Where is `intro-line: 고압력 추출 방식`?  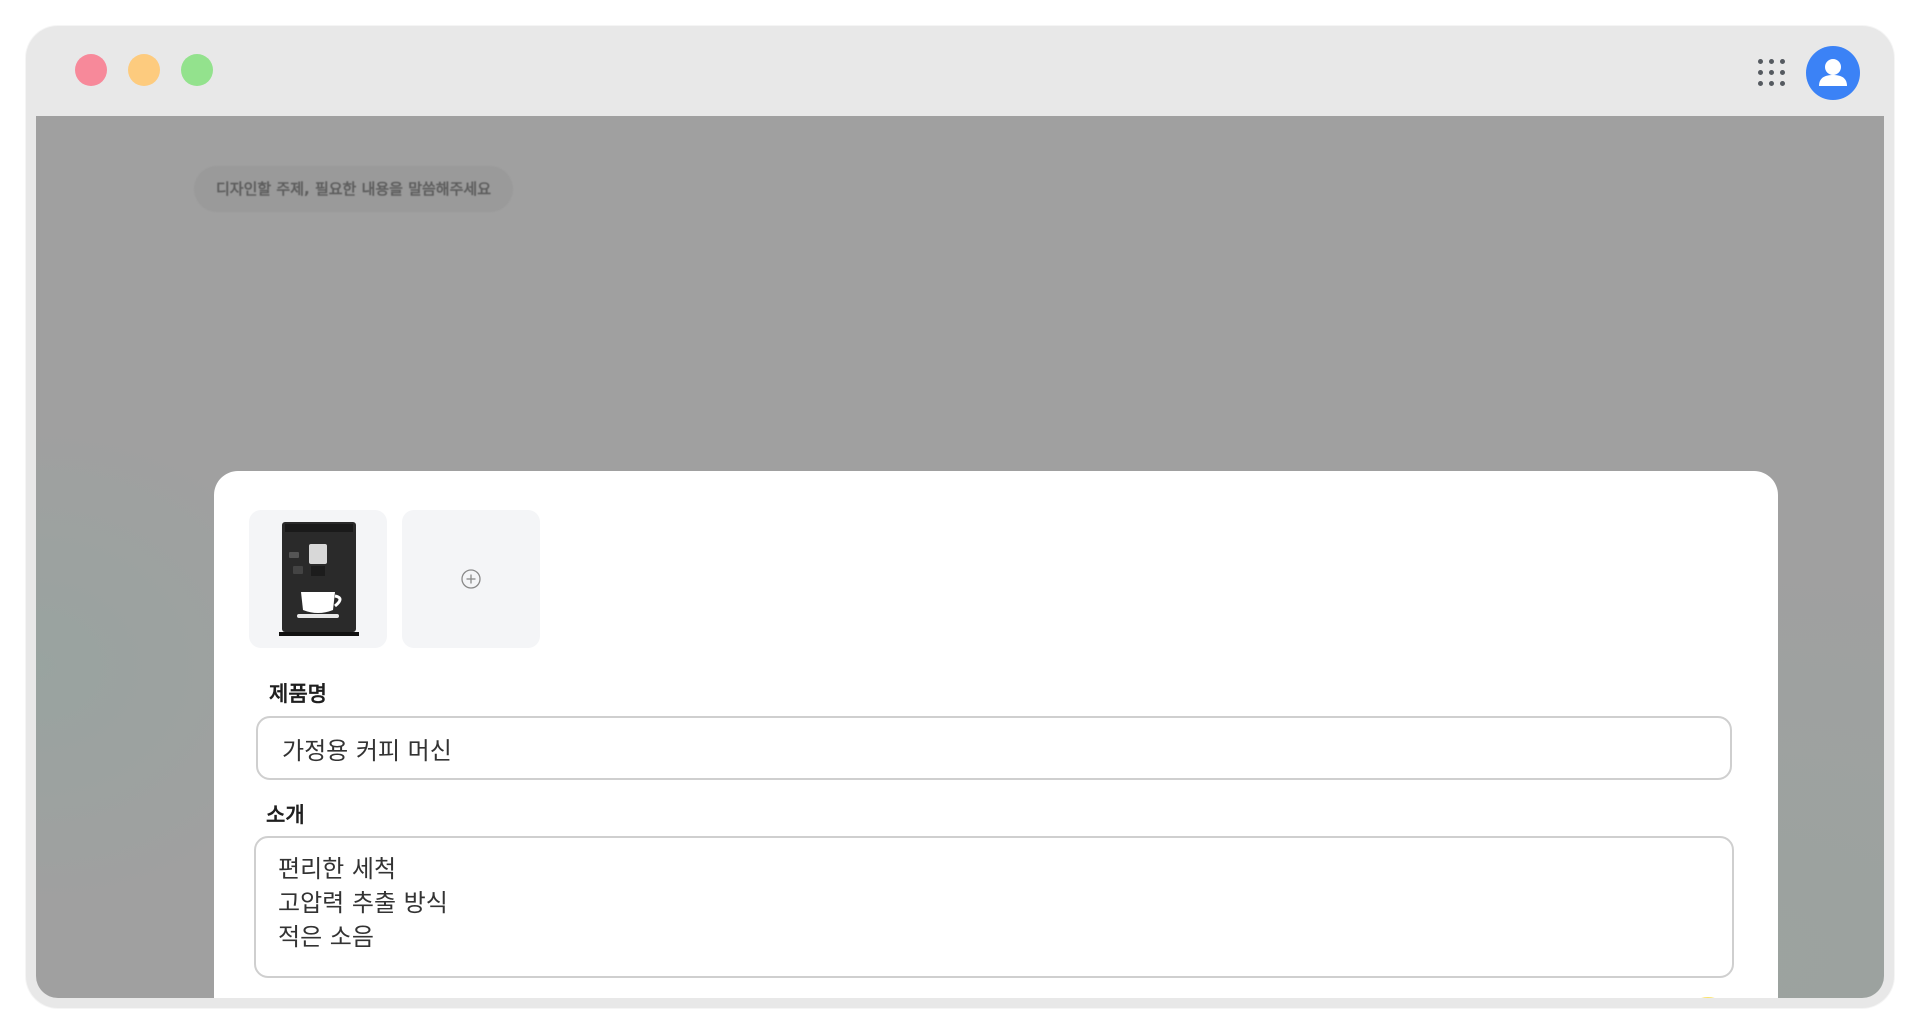
intro-line: 고압력 추출 방식 is located at coordinates (363, 903).